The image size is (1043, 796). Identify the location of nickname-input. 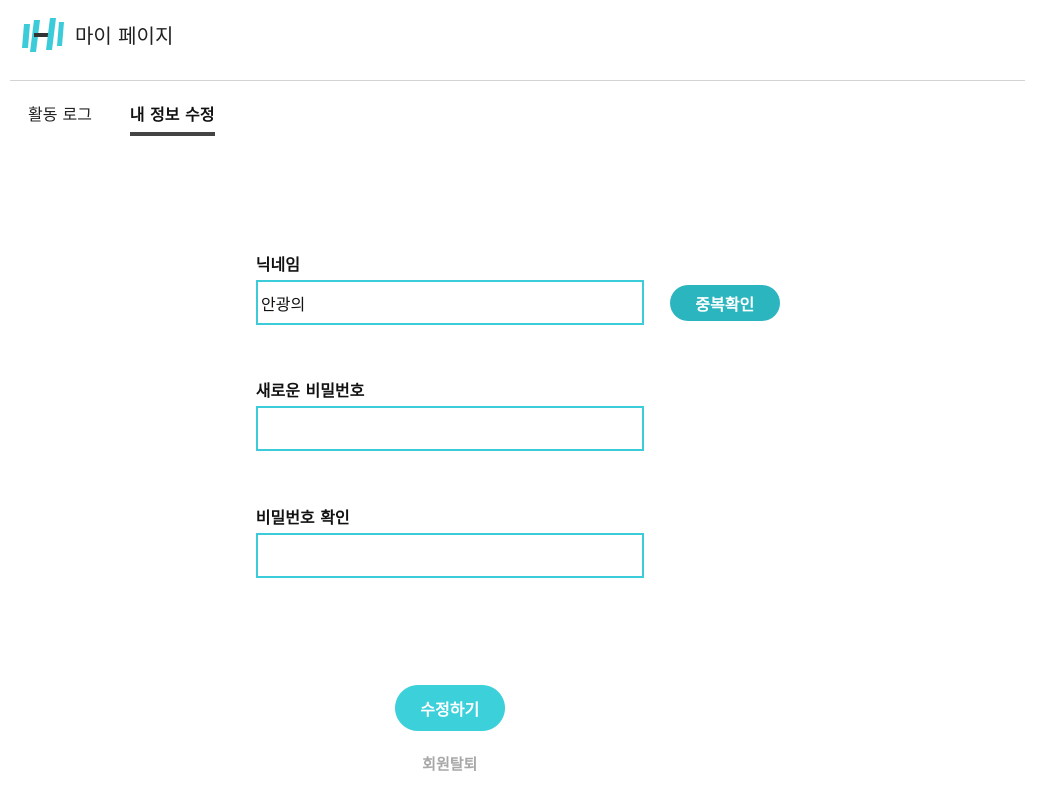
(450, 302).